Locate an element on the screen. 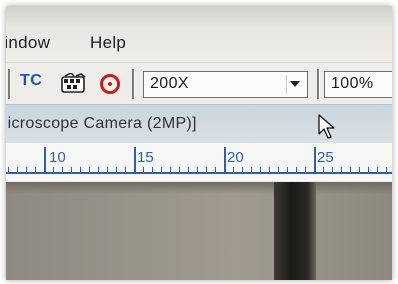 Image resolution: width=398 pixels, height=284 pixels. tc-button: TC is located at coordinates (31, 81).